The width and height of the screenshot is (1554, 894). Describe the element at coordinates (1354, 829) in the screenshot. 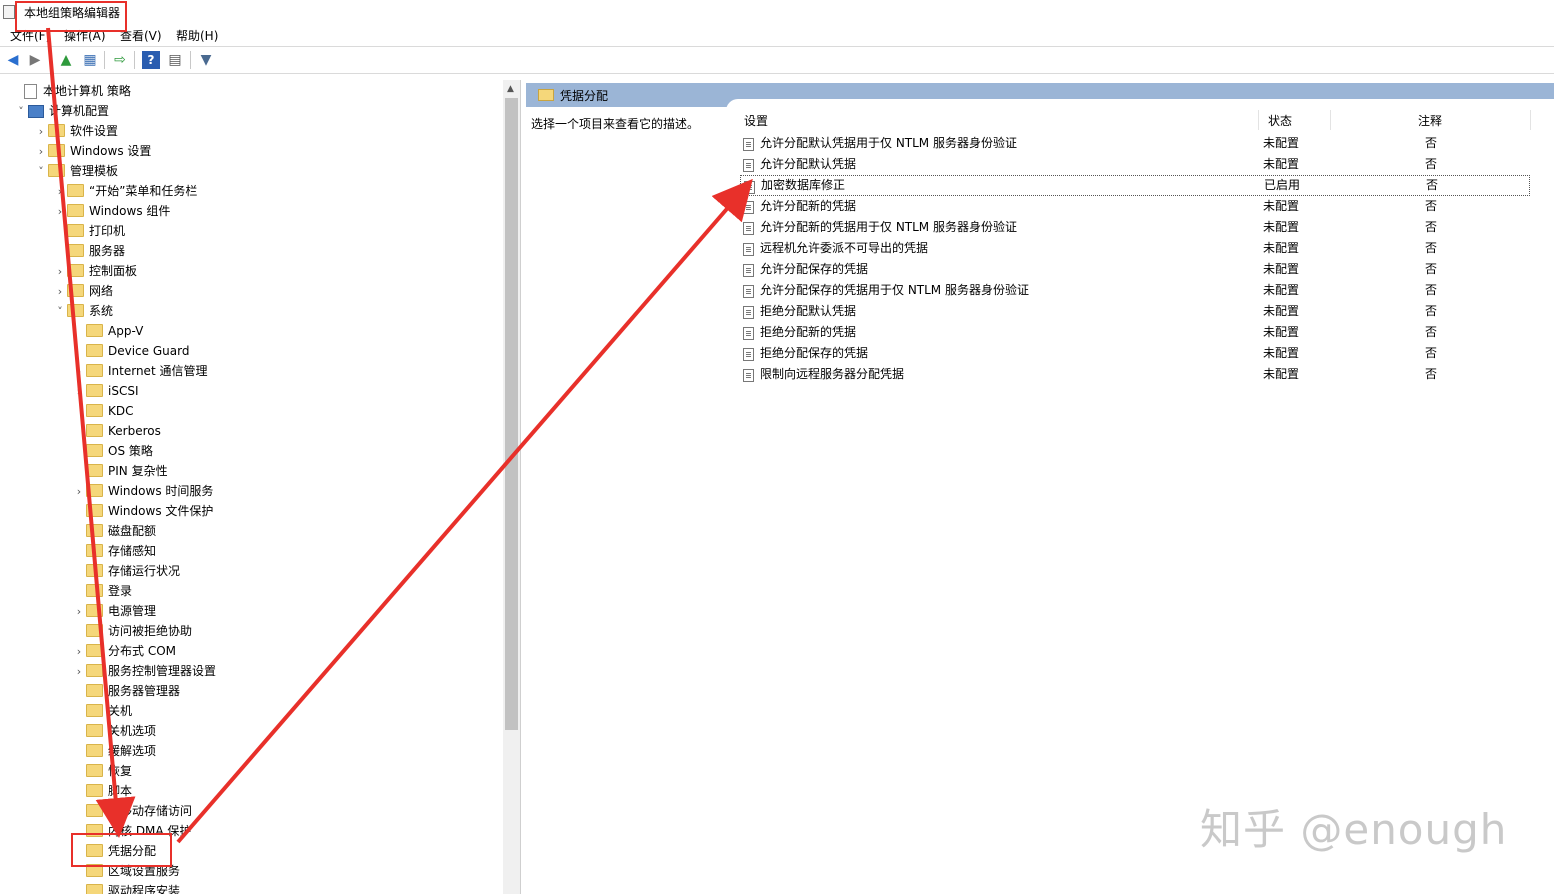

I see `watermark: 知乎 @enough` at that location.